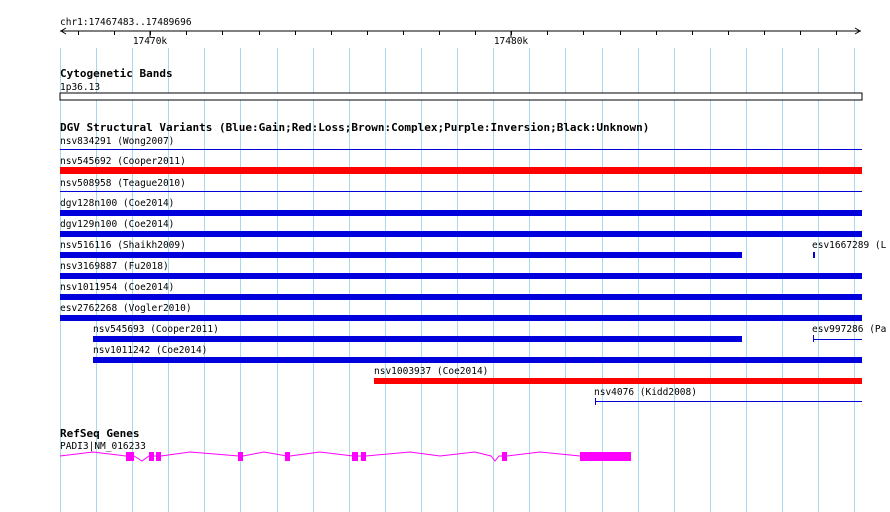  I want to click on variant-label: nsv516116 (Shaikh2009), so click(123, 245).